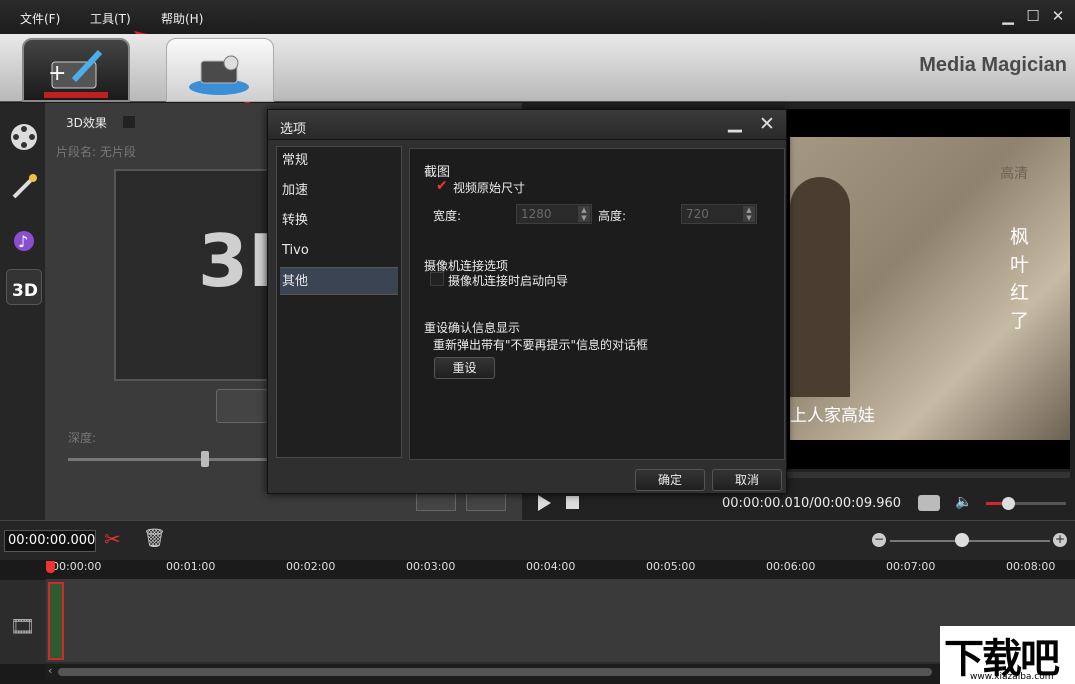  I want to click on original-size-label: 视频原始尺寸, so click(489, 188).